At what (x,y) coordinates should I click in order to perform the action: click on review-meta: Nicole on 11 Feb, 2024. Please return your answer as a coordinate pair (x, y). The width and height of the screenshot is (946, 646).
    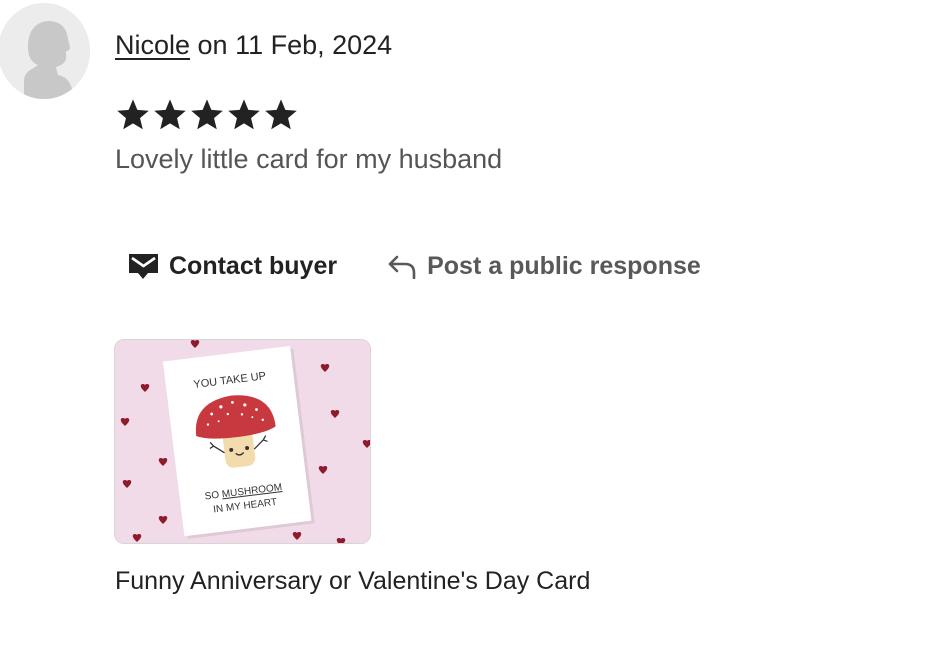
    Looking at the image, I should click on (253, 45).